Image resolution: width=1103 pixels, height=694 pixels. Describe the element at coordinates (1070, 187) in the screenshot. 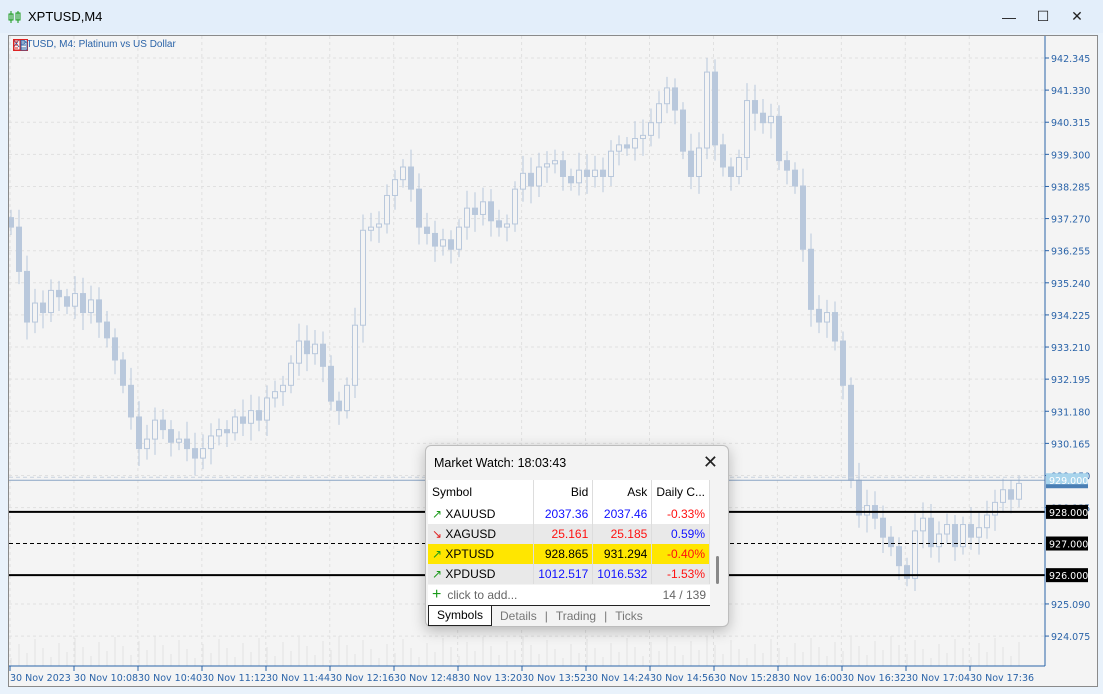

I see `y-tick-label: 938.285` at that location.